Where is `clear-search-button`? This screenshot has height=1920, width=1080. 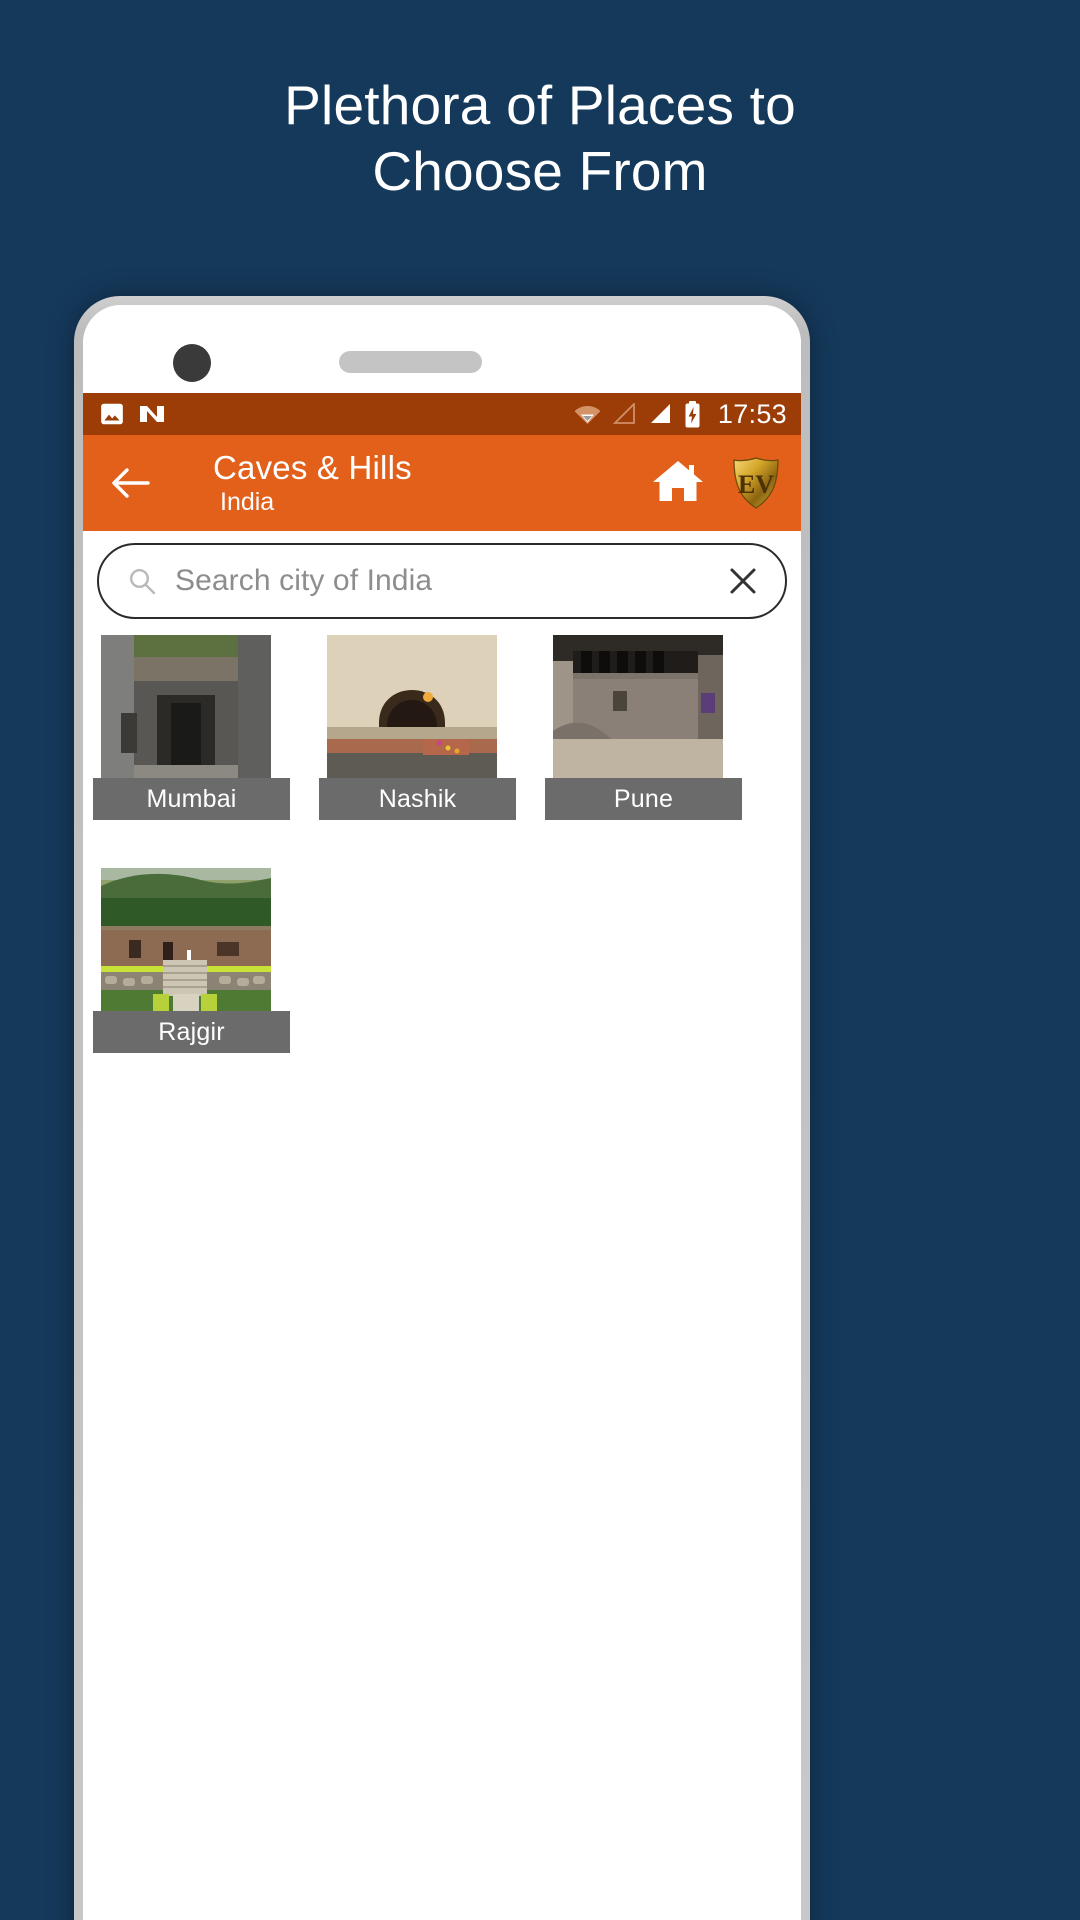
clear-search-button is located at coordinates (743, 581).